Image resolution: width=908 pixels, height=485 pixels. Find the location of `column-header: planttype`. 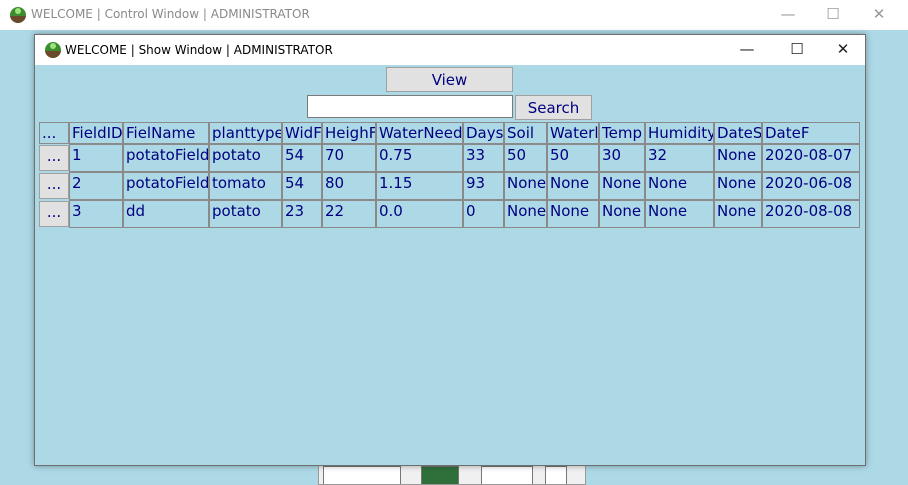

column-header: planttype is located at coordinates (245, 133).